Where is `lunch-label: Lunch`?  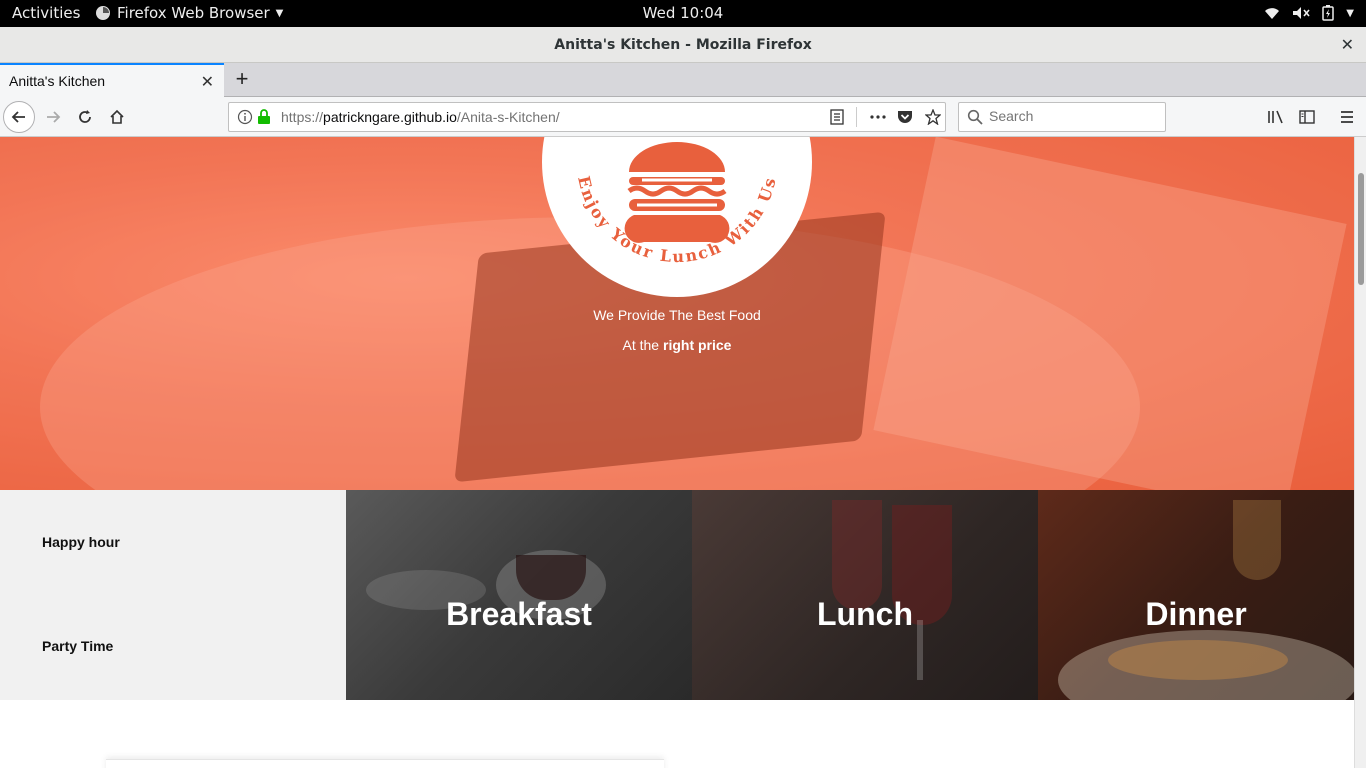 lunch-label: Lunch is located at coordinates (865, 614).